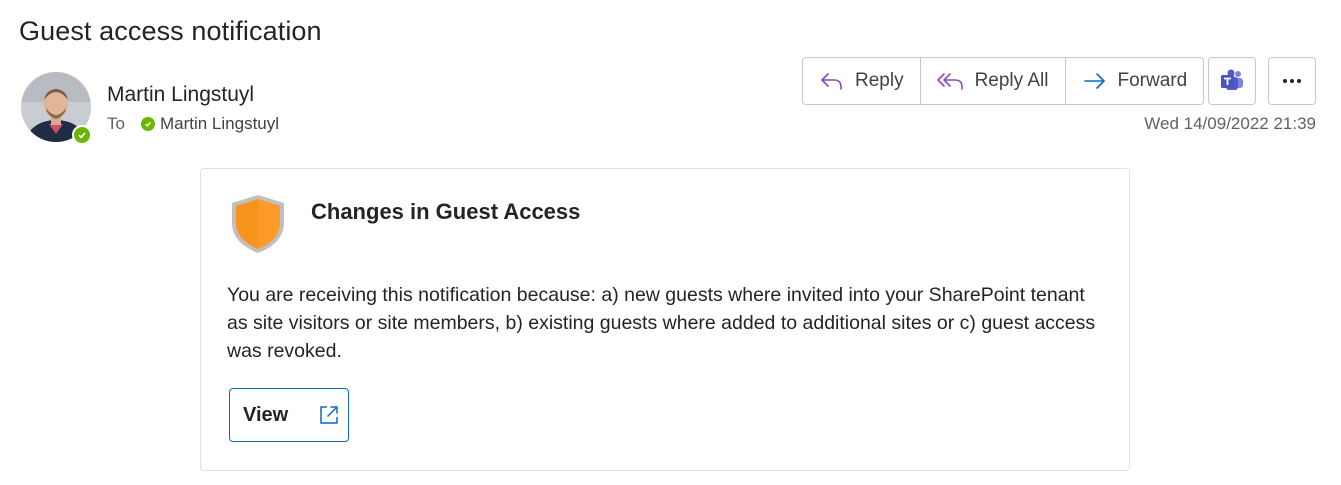 The image size is (1341, 485). I want to click on teams-icon, so click(1232, 79).